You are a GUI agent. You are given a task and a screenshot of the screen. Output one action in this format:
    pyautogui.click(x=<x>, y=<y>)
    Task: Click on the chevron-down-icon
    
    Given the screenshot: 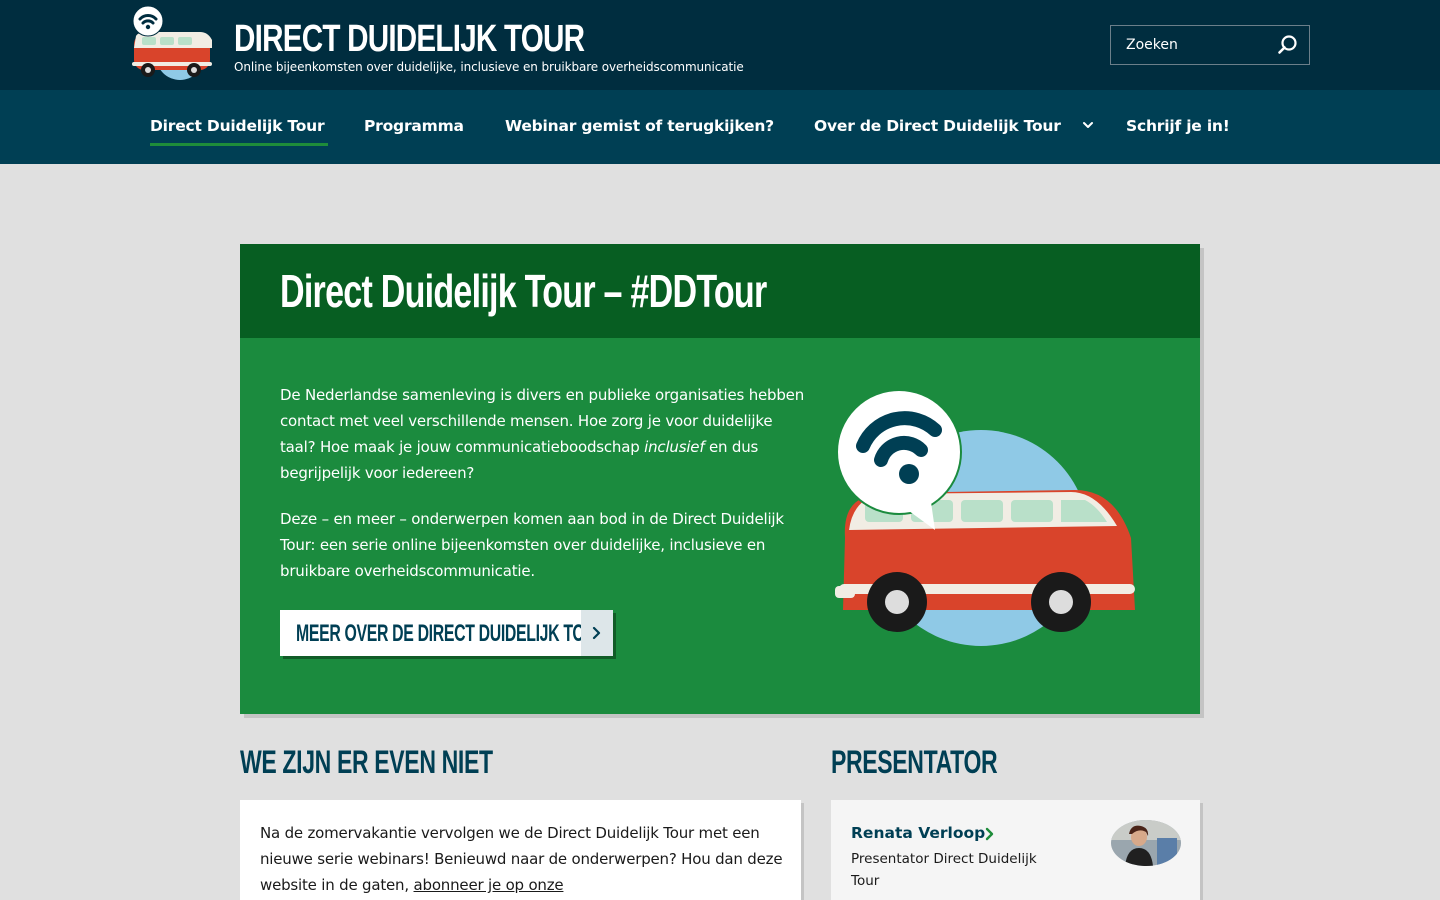 What is the action you would take?
    pyautogui.click(x=1088, y=125)
    